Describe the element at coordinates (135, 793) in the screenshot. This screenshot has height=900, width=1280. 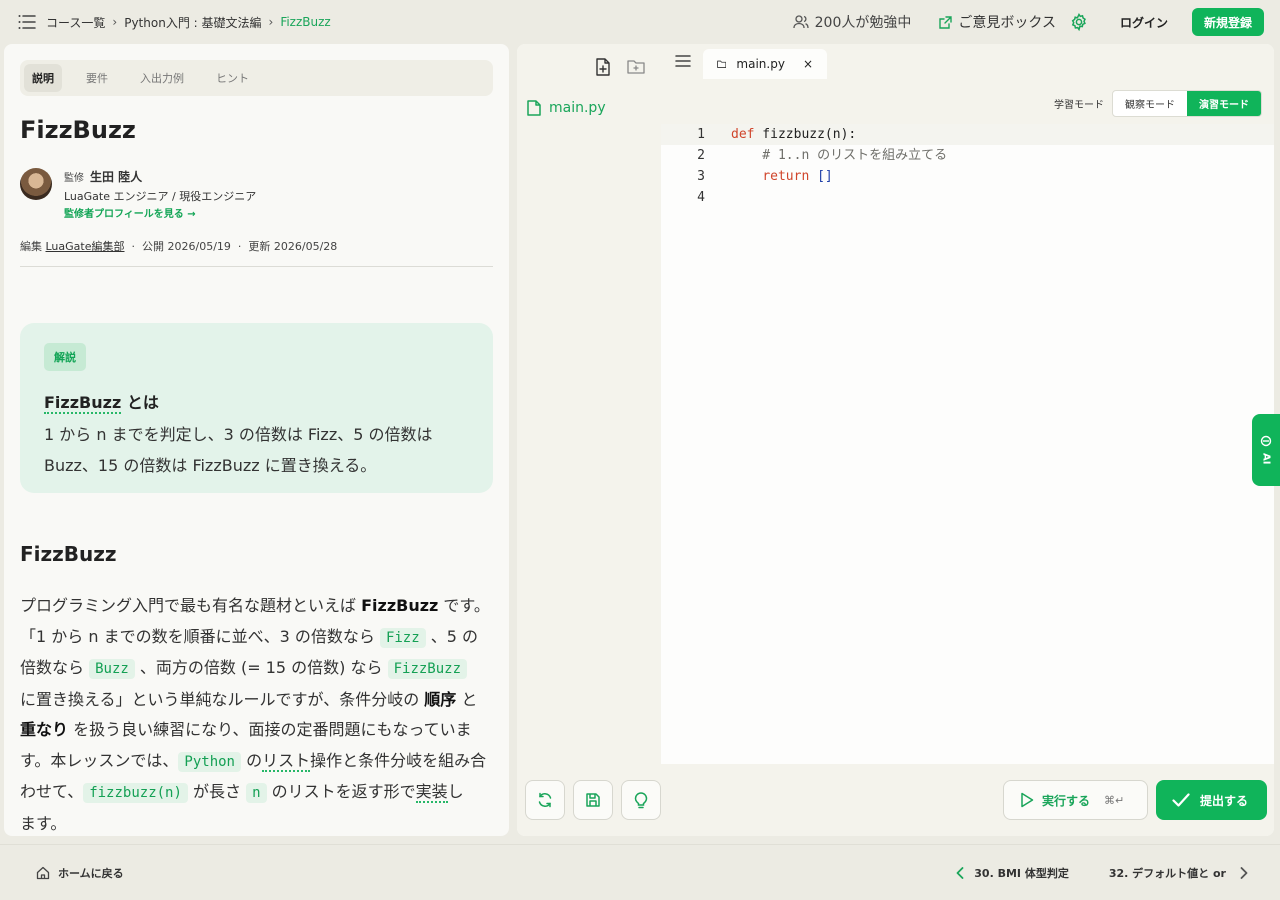
I see `inline-code: fizzbuzz(n)` at that location.